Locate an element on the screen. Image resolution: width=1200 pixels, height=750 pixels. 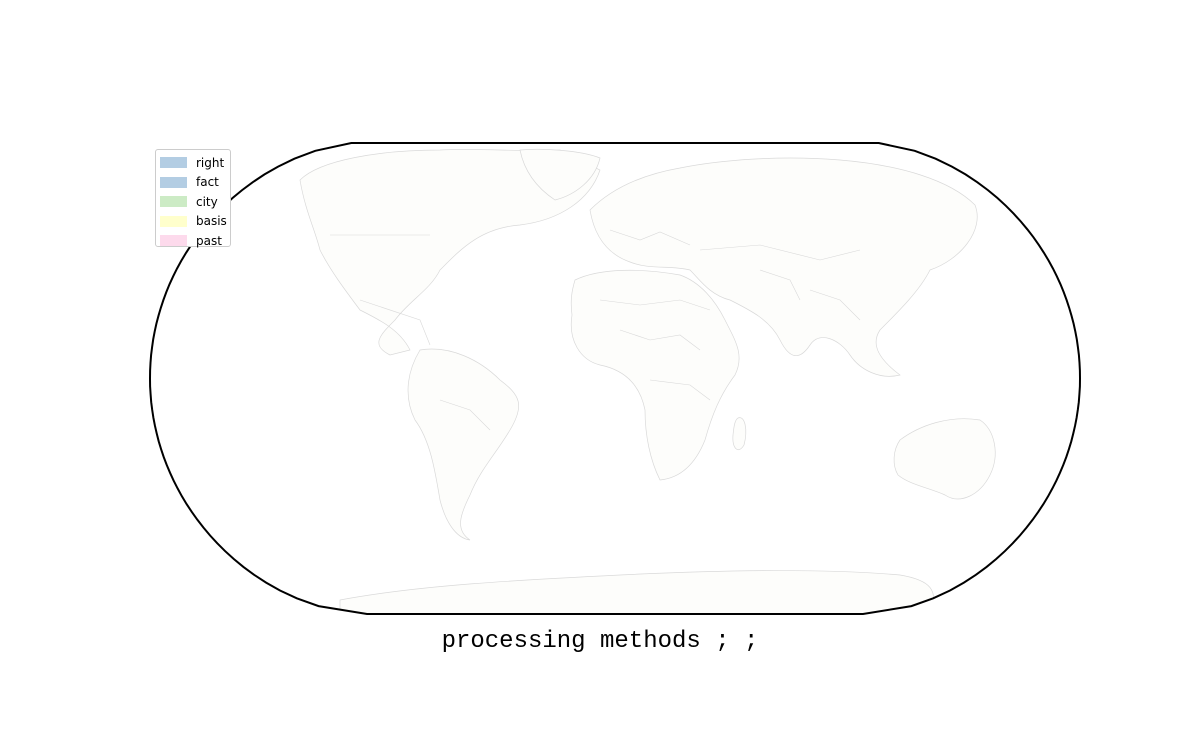
africa-landmass is located at coordinates (655, 375).